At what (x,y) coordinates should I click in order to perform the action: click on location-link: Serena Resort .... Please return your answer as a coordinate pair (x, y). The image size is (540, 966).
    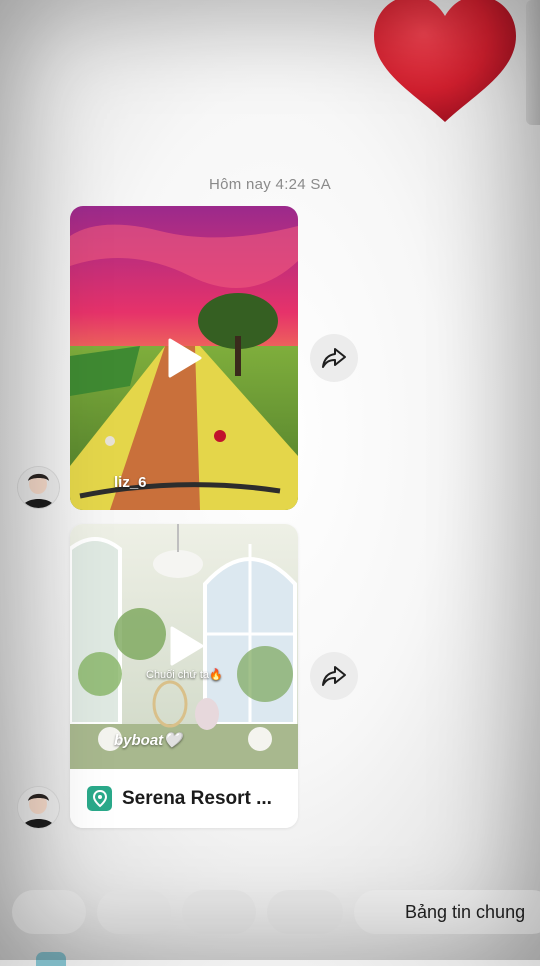
    Looking at the image, I should click on (184, 798).